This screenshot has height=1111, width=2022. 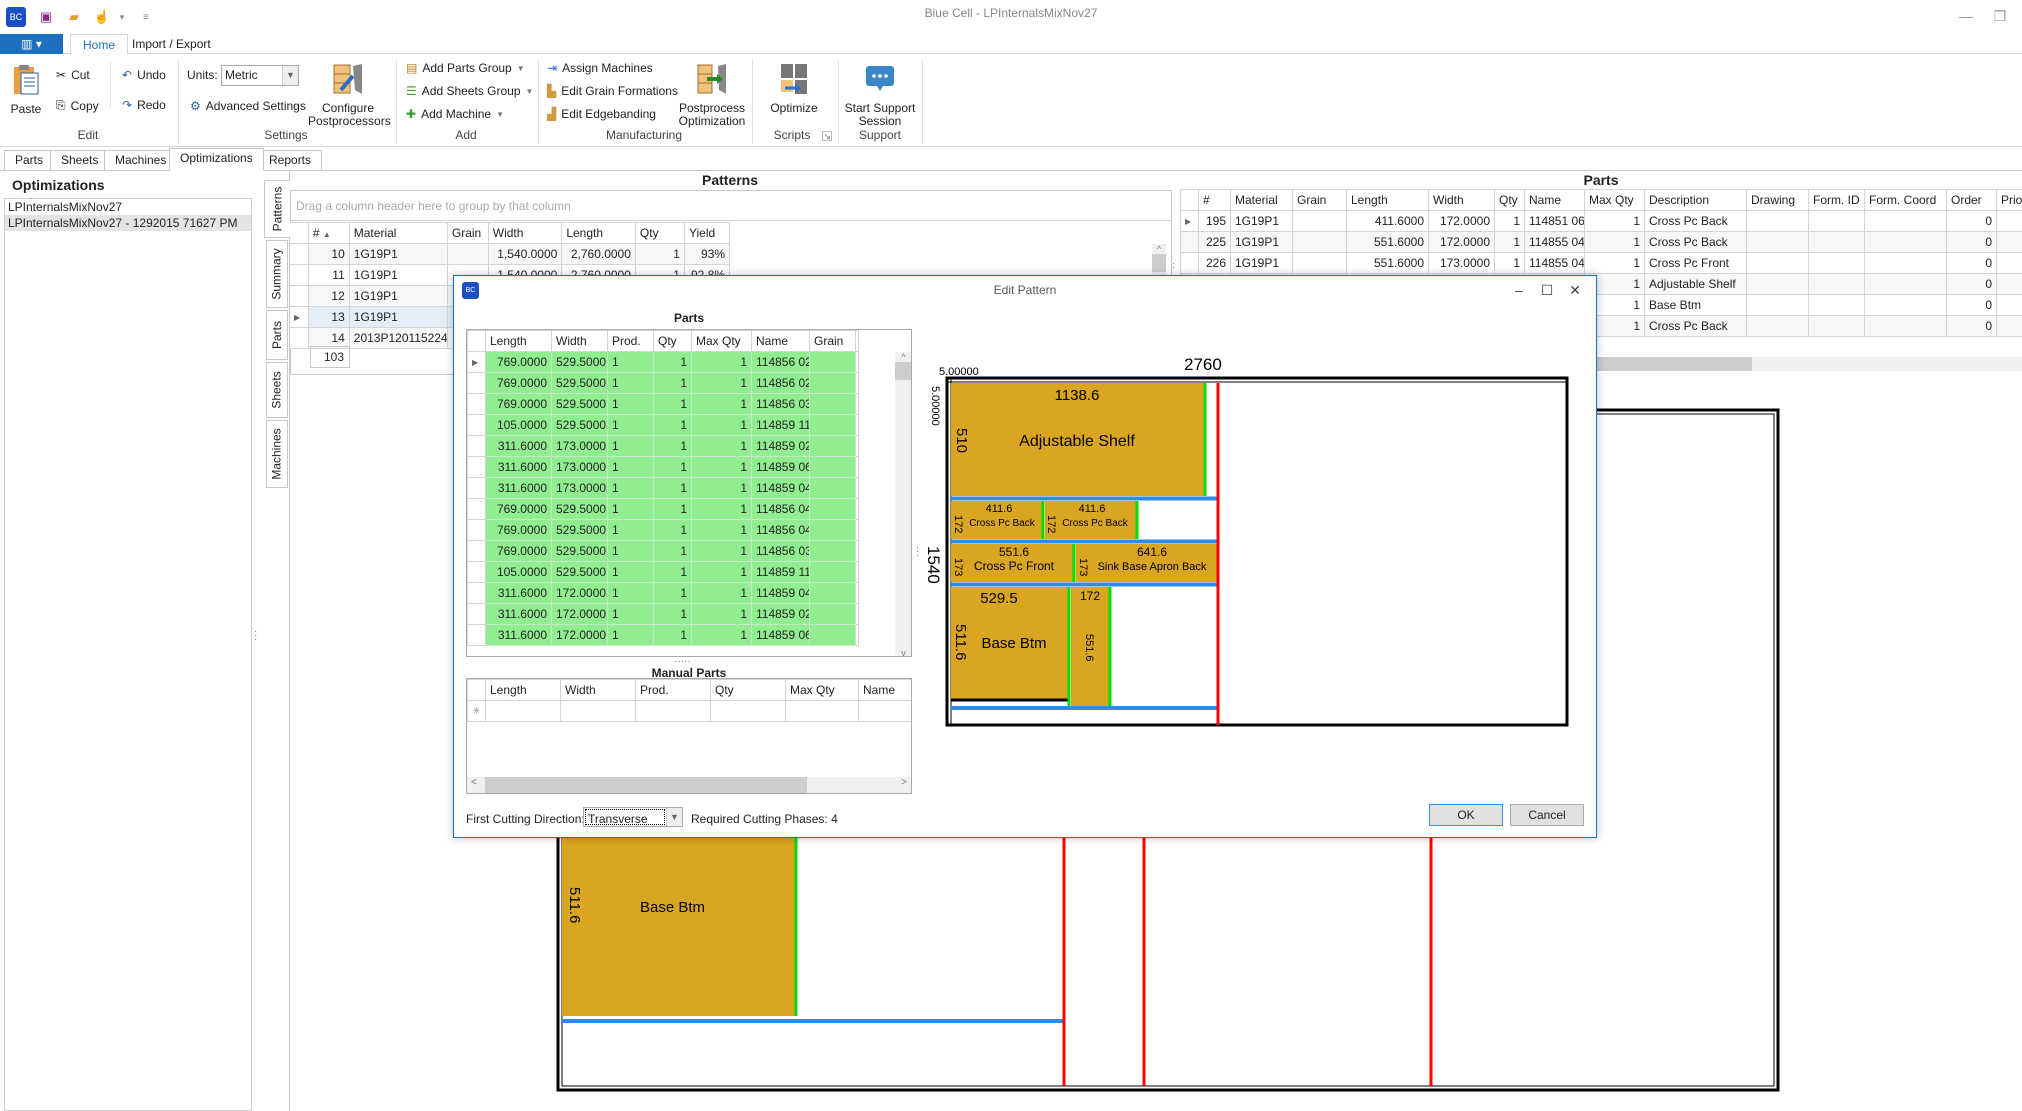 I want to click on table-cell: 114856 04, so click(x=780, y=509).